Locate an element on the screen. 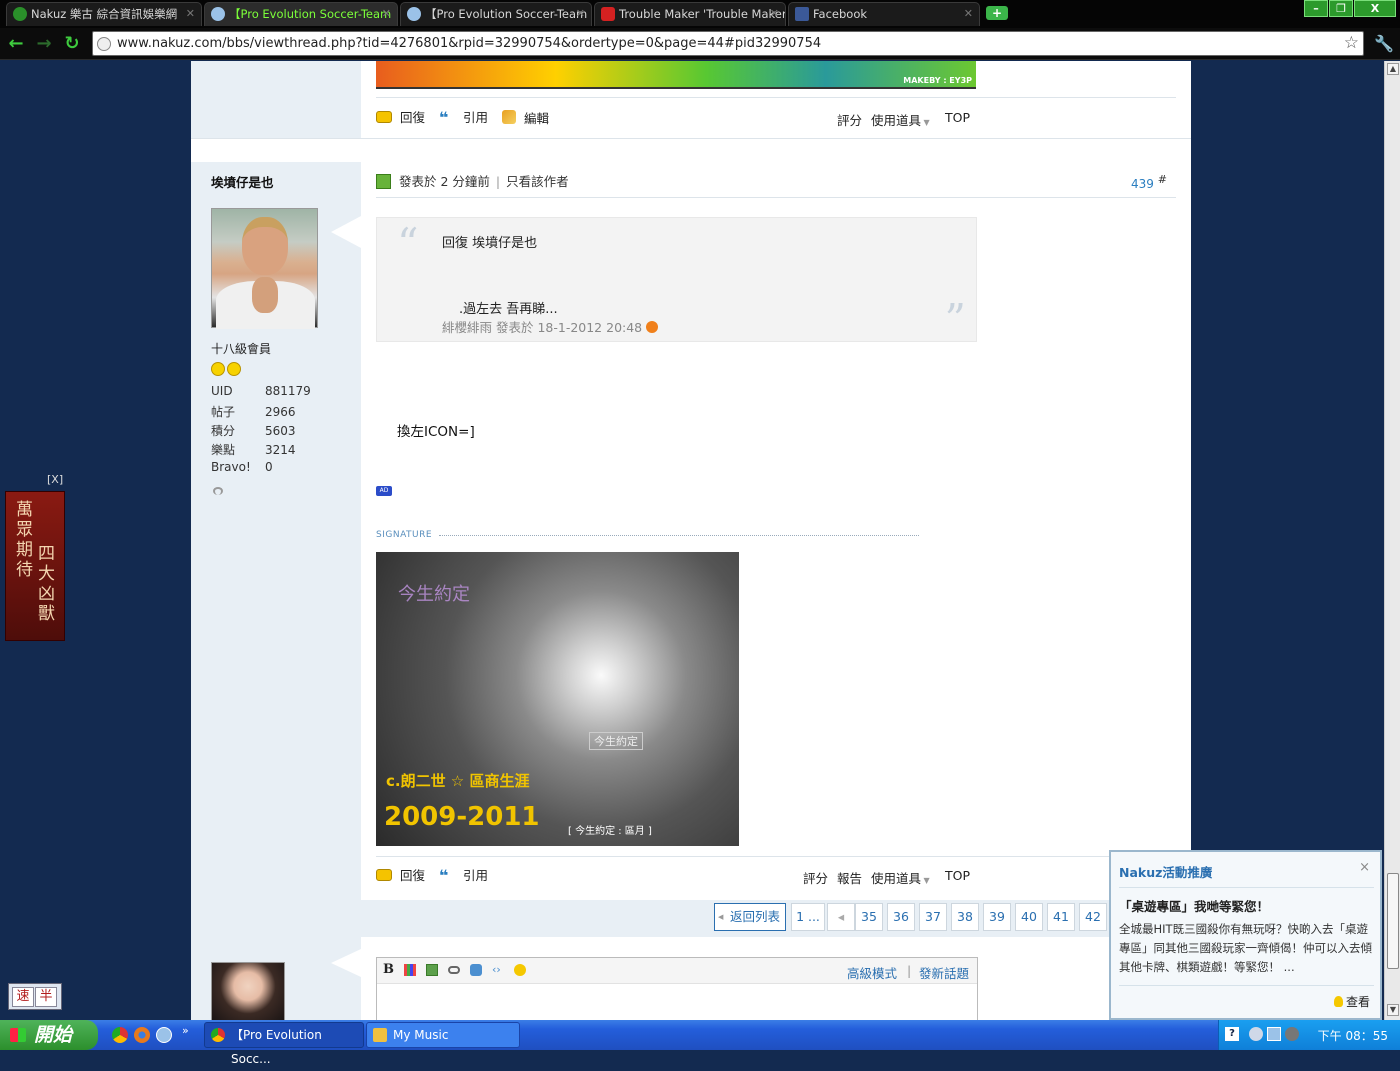 The image size is (1400, 1071). page-37: 37 is located at coordinates (933, 917).